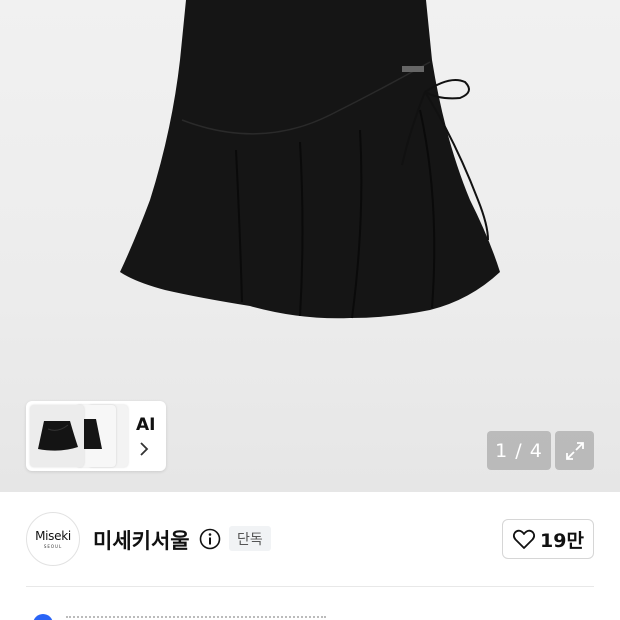 This screenshot has height=620, width=620. I want to click on like-button: 19만, so click(548, 539).